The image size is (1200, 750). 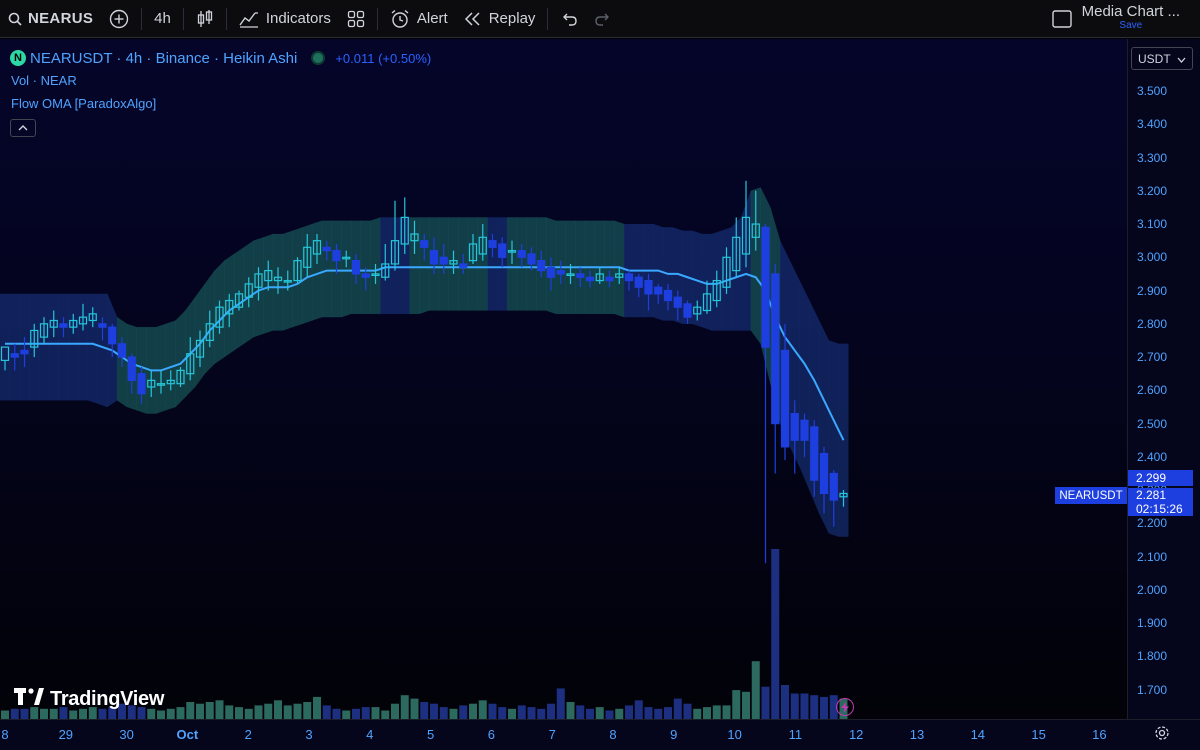 What do you see at coordinates (1152, 91) in the screenshot?
I see `price-tick-label: 3.500` at bounding box center [1152, 91].